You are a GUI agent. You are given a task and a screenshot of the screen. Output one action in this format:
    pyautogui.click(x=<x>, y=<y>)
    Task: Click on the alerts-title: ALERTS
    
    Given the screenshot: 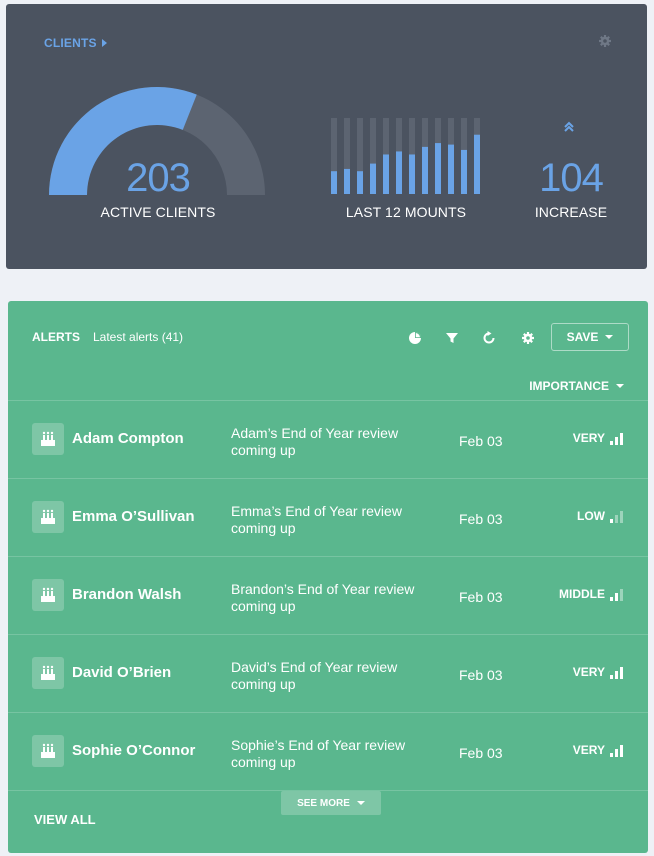 What is the action you would take?
    pyautogui.click(x=56, y=337)
    